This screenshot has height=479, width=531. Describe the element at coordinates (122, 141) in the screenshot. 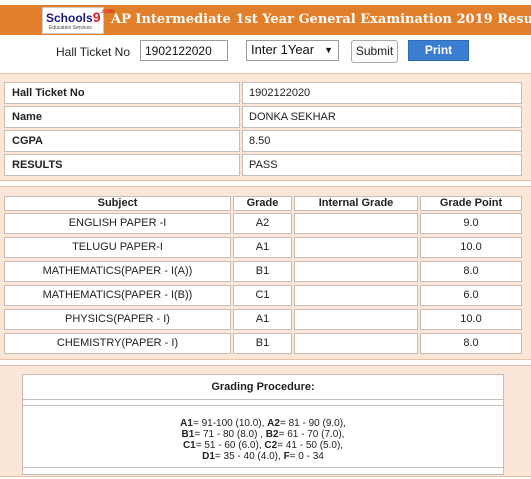

I see `info-label-cgpa: CGPA` at that location.